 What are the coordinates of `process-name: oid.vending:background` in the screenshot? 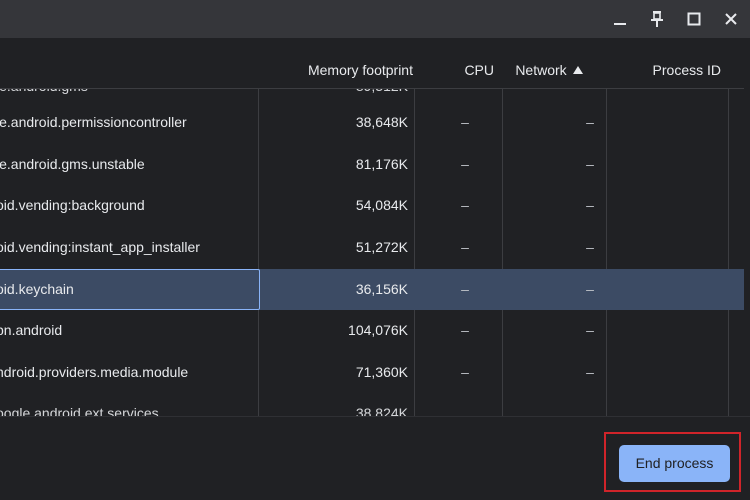 It's located at (72, 205).